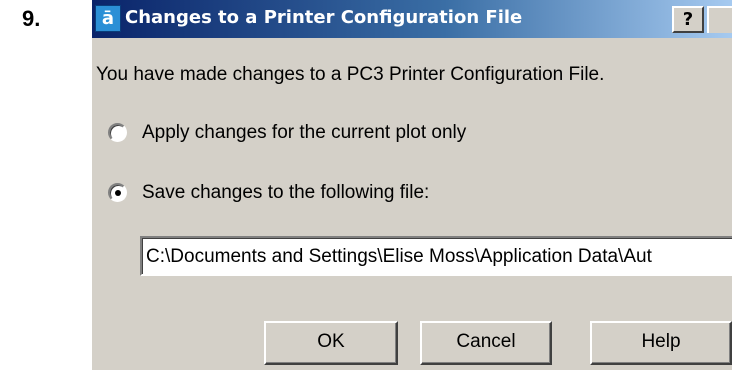  What do you see at coordinates (486, 343) in the screenshot?
I see `cancel-button: Cancel` at bounding box center [486, 343].